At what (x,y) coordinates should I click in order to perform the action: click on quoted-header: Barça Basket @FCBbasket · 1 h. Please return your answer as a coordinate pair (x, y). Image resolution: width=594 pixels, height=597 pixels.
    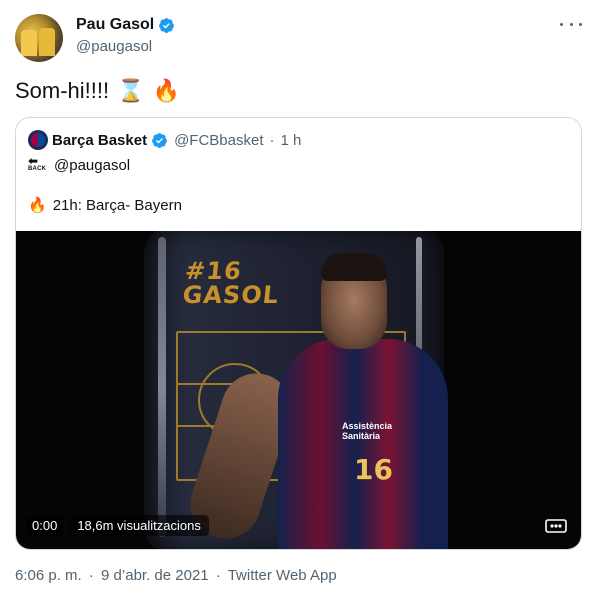
    Looking at the image, I should click on (164, 140).